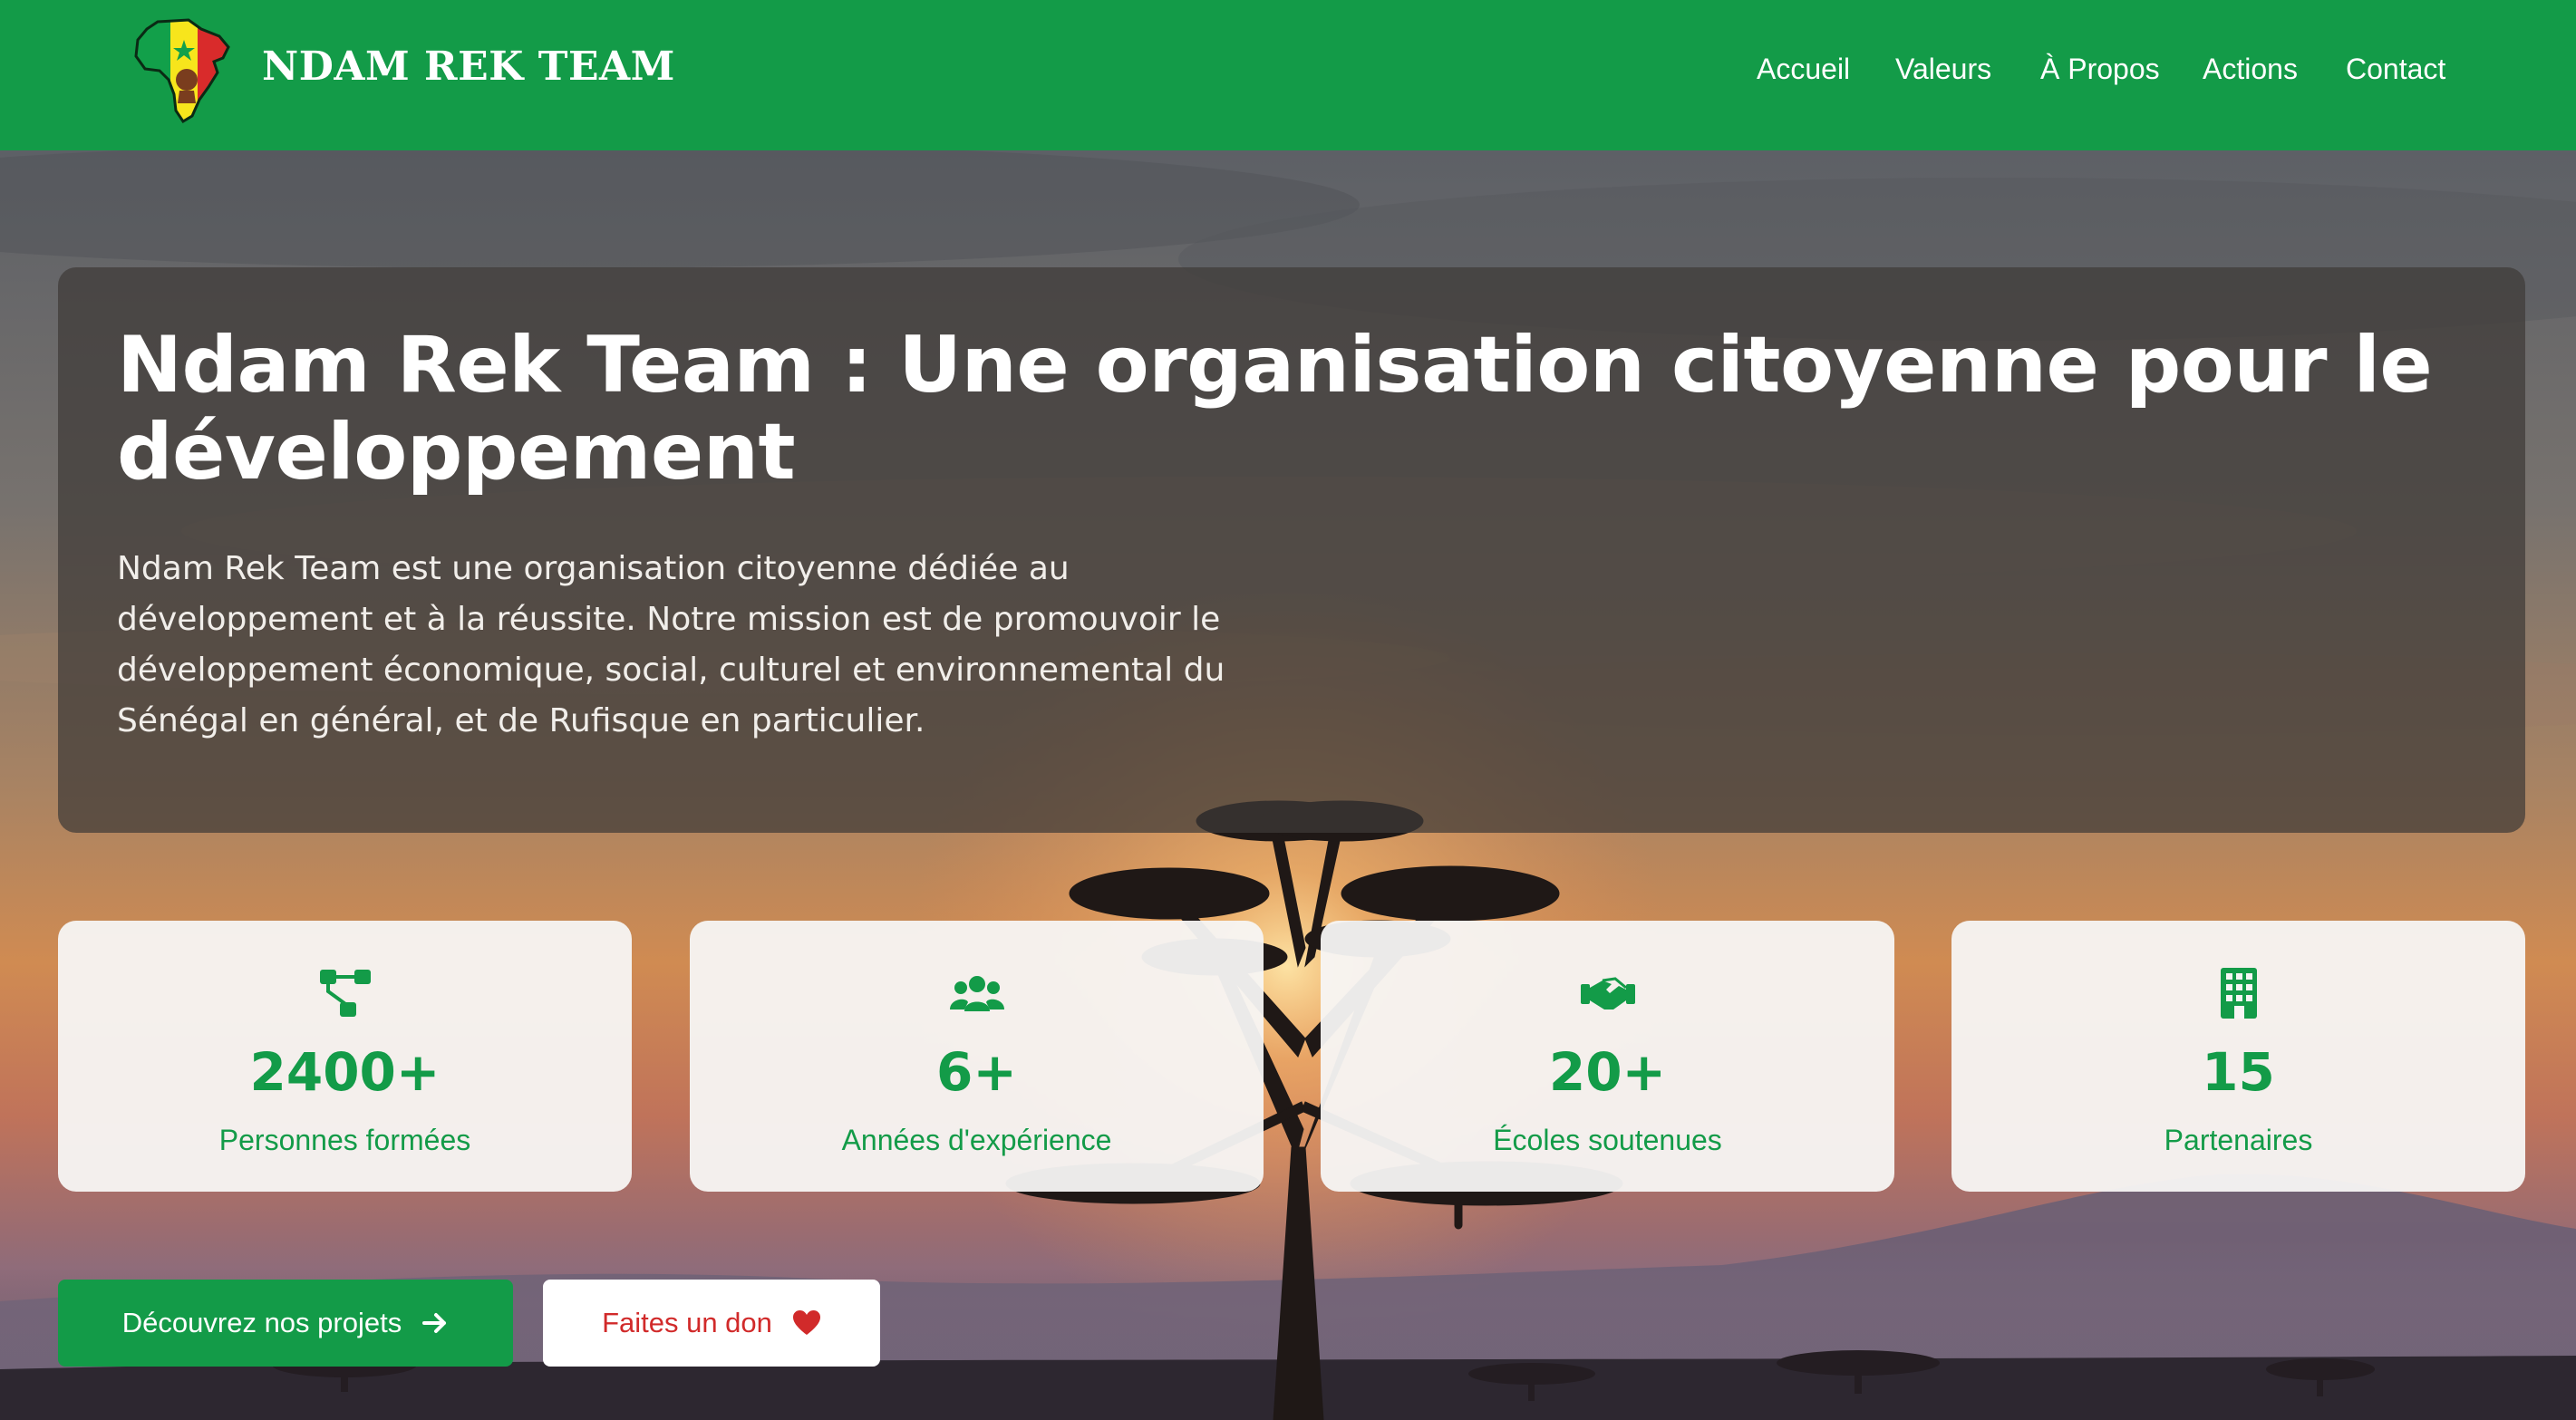 The image size is (2576, 1420). What do you see at coordinates (345, 1072) in the screenshot?
I see `stat-value: 2400+` at bounding box center [345, 1072].